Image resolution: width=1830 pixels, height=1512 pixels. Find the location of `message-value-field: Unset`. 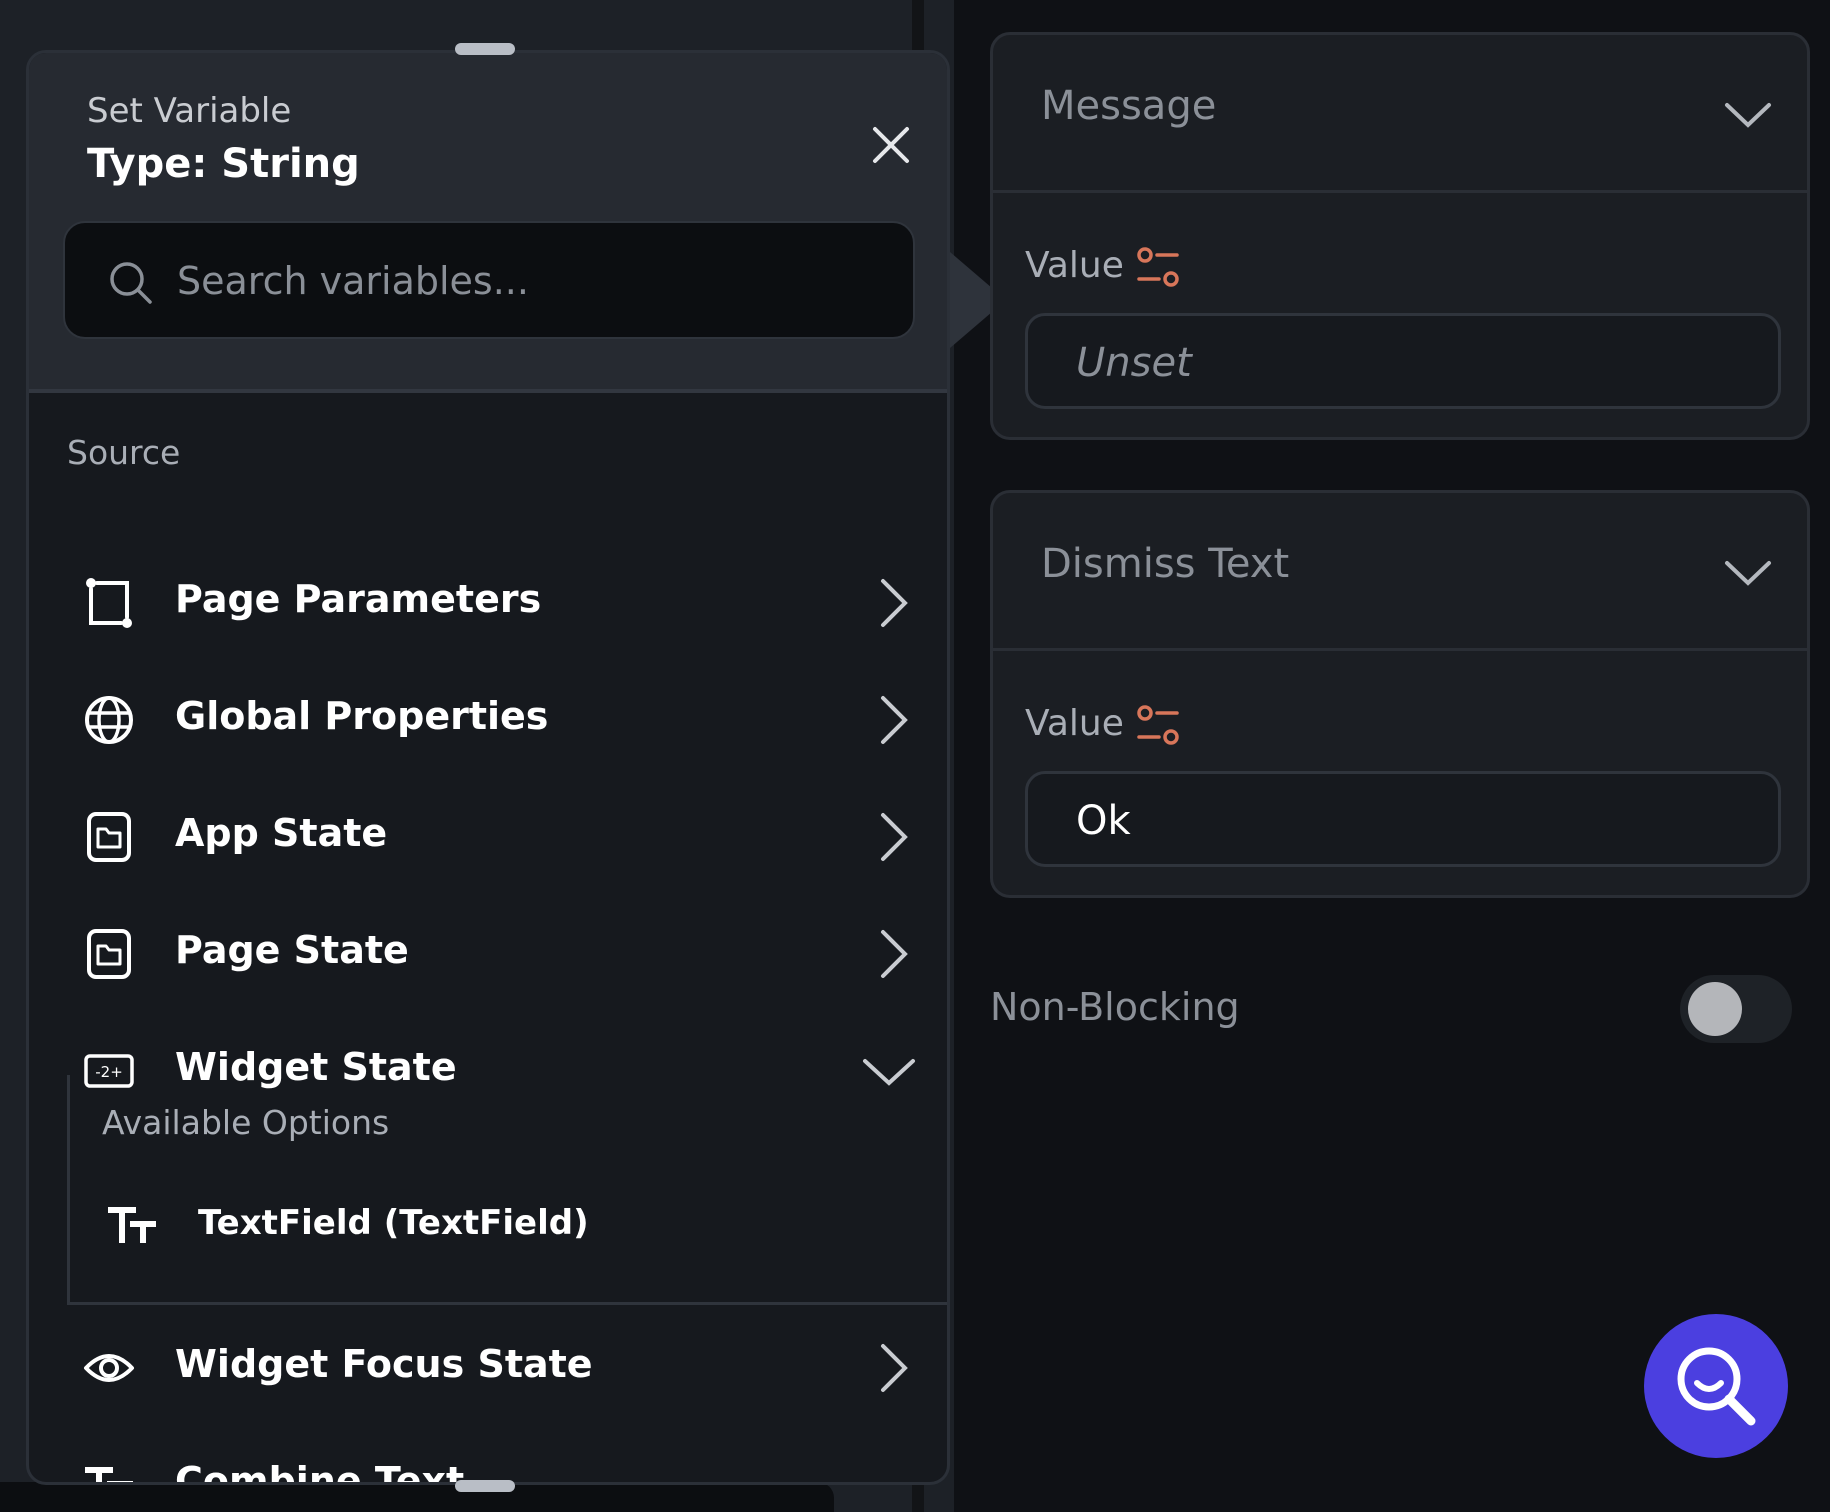

message-value-field: Unset is located at coordinates (1403, 361).